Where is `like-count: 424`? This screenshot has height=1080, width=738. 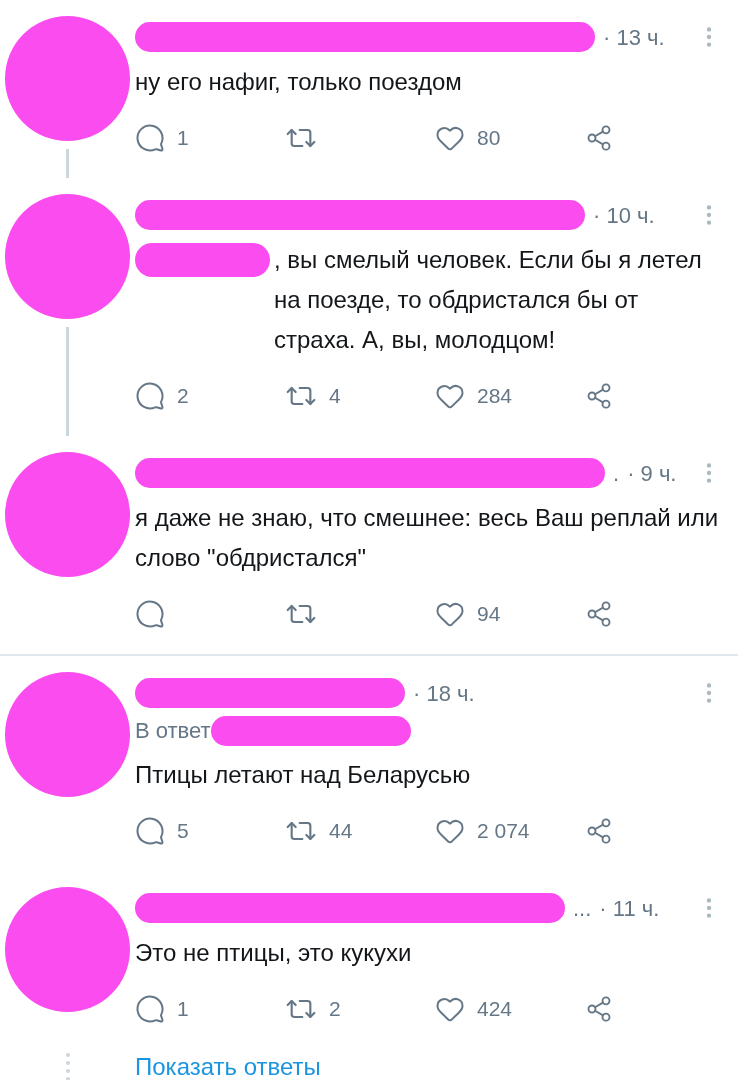 like-count: 424 is located at coordinates (495, 1009).